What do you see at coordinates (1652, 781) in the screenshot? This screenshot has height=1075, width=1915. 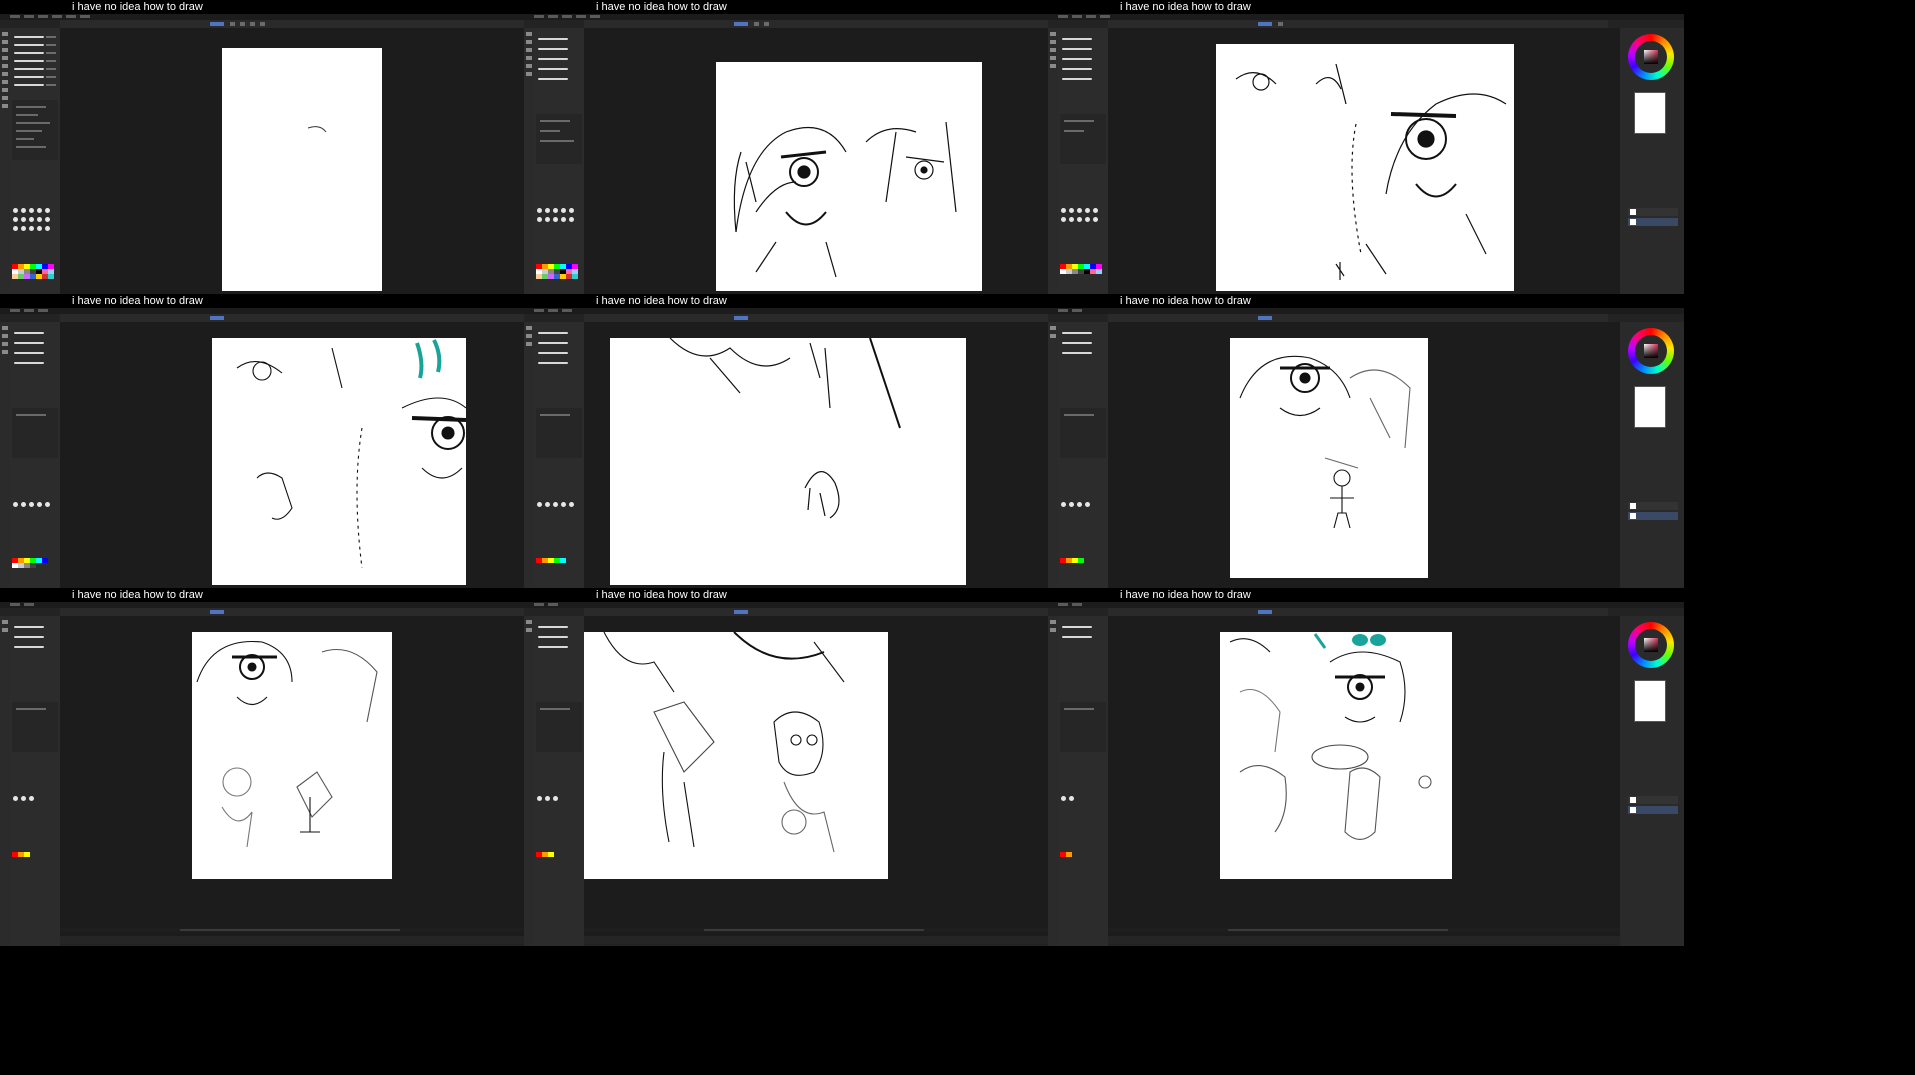 I see `right-dock` at bounding box center [1652, 781].